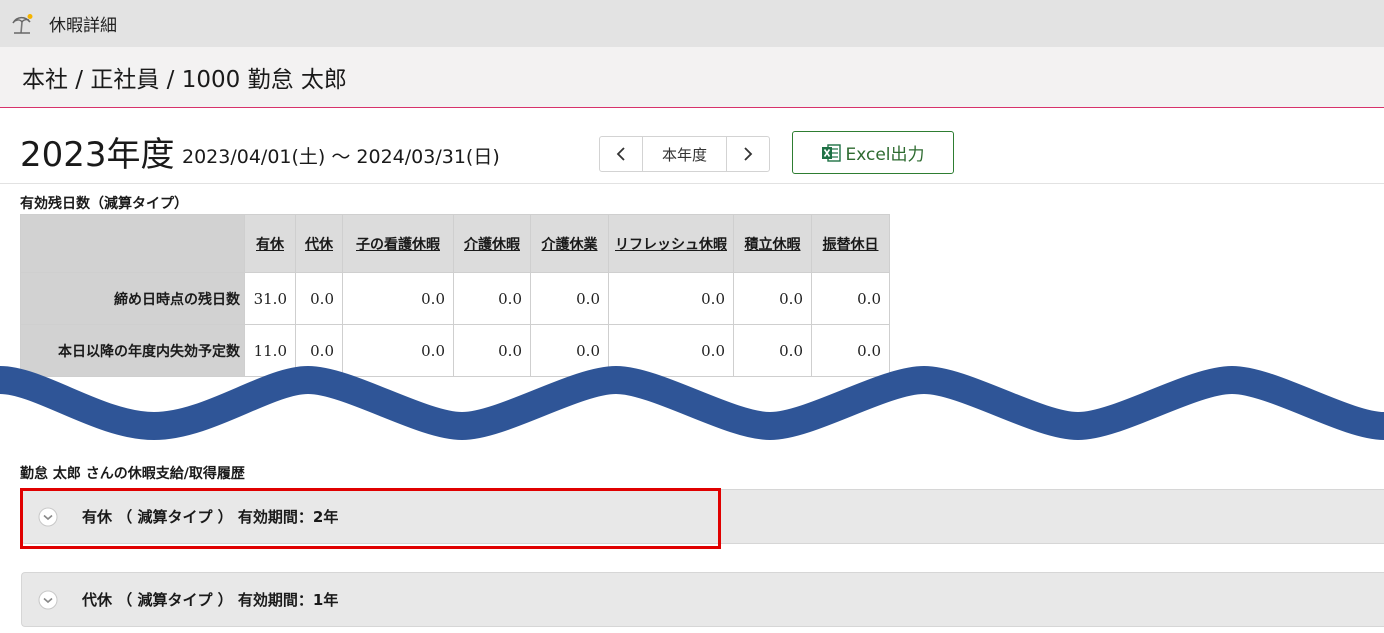  What do you see at coordinates (692, 402) in the screenshot?
I see `wave-separator` at bounding box center [692, 402].